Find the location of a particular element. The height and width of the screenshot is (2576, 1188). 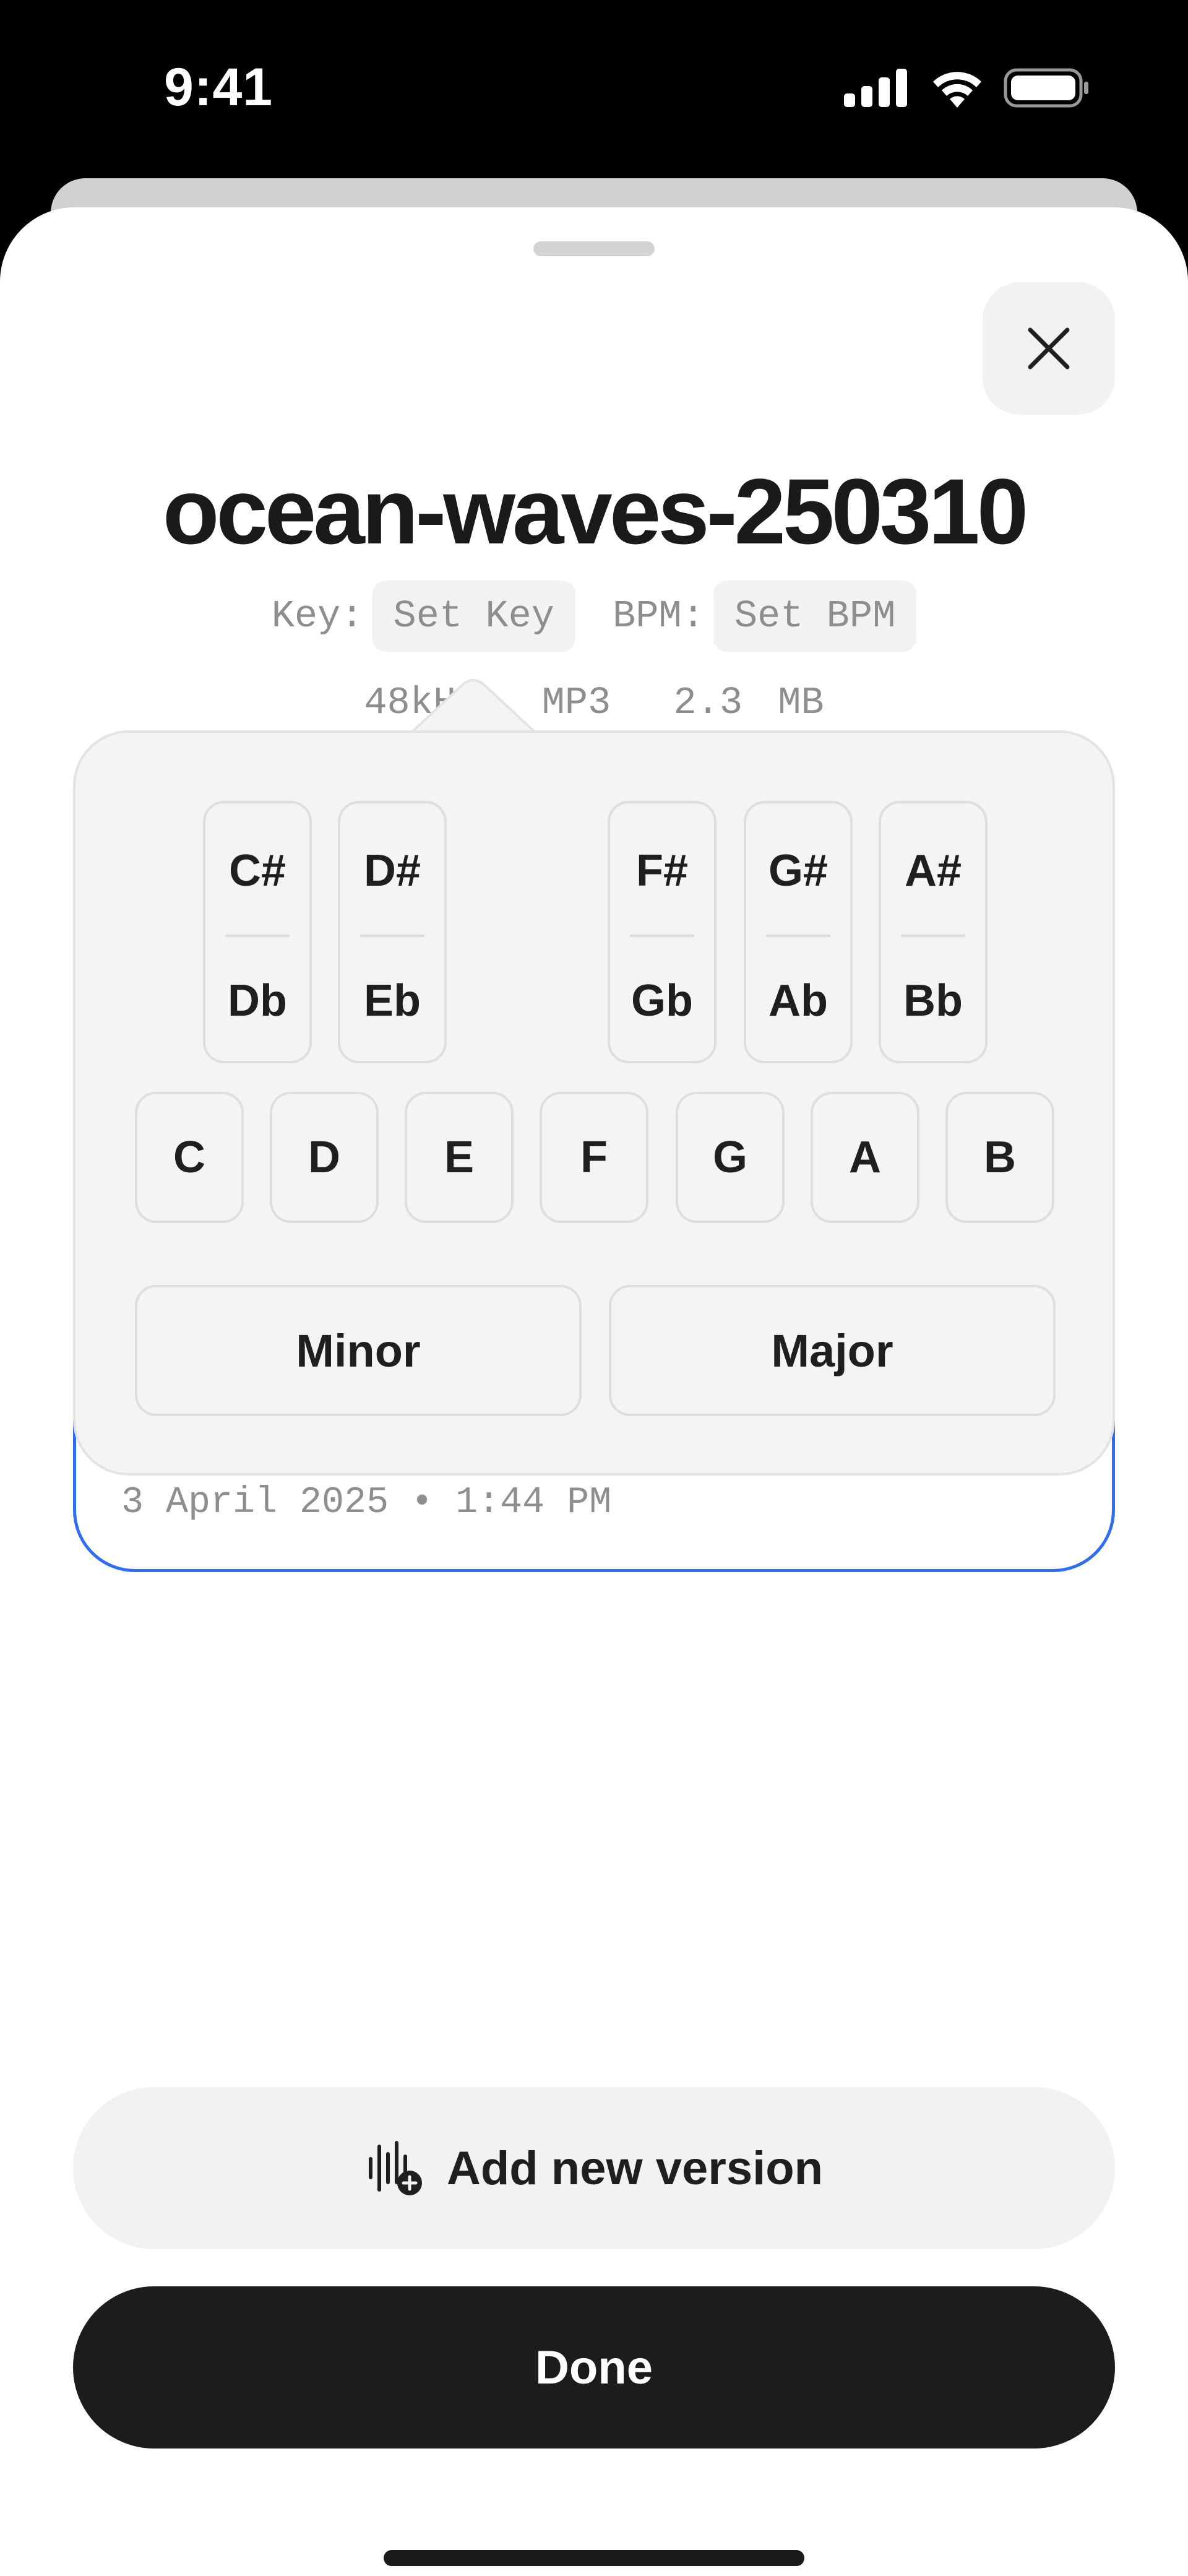

sheet-grabber is located at coordinates (594, 248).